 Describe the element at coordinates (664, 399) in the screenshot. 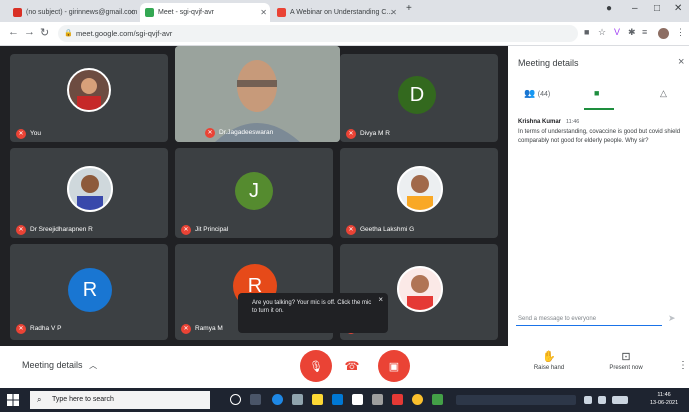

I see `taskbar-clock: 11:46 13-06-2021` at that location.